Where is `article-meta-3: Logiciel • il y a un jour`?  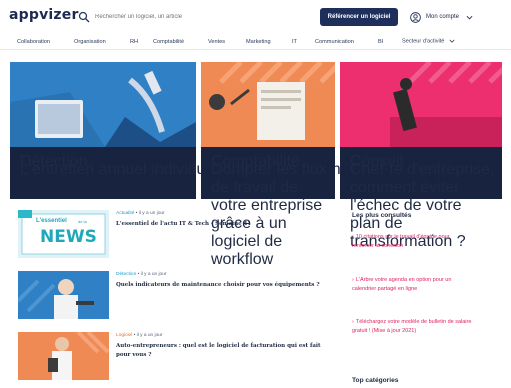
article-meta-3: Logiciel • il y a un jour is located at coordinates (139, 335).